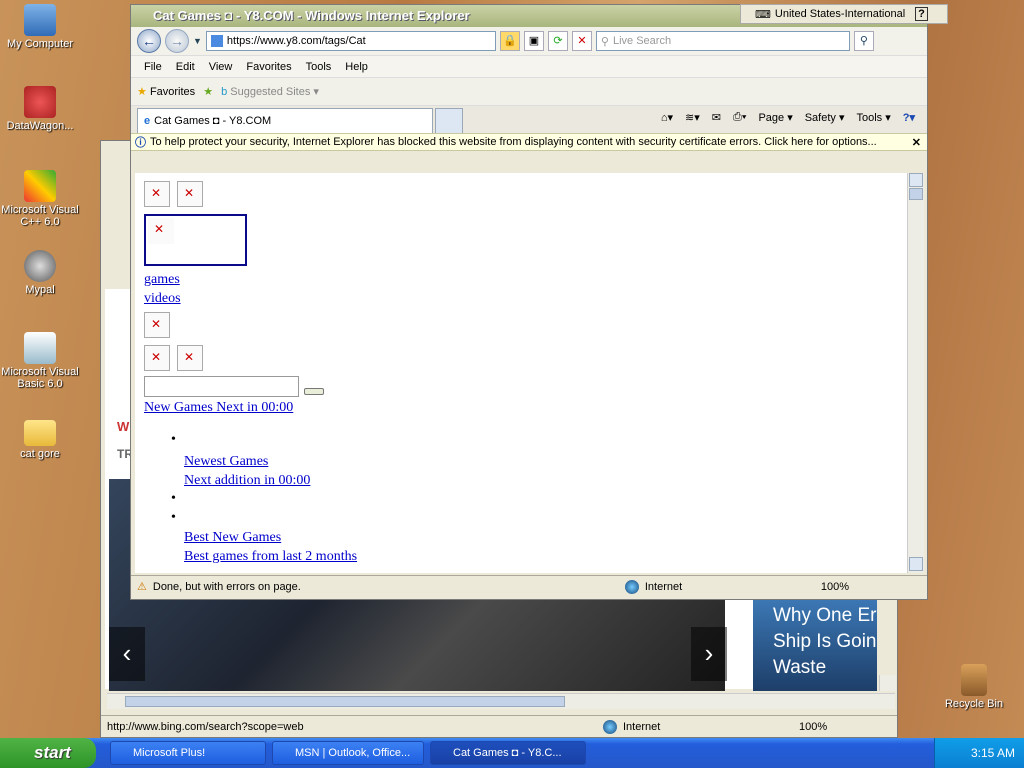 The width and height of the screenshot is (1024, 768). Describe the element at coordinates (218, 408) in the screenshot. I see `link-new-games-next: New Games Next in 00:00` at that location.